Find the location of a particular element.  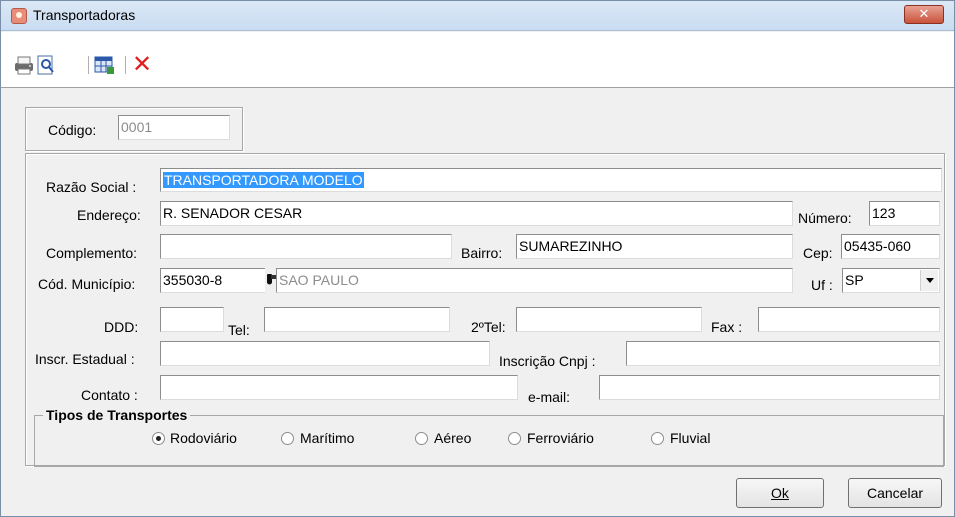

cod-municipio-label: Cód. Município: is located at coordinates (87, 284).